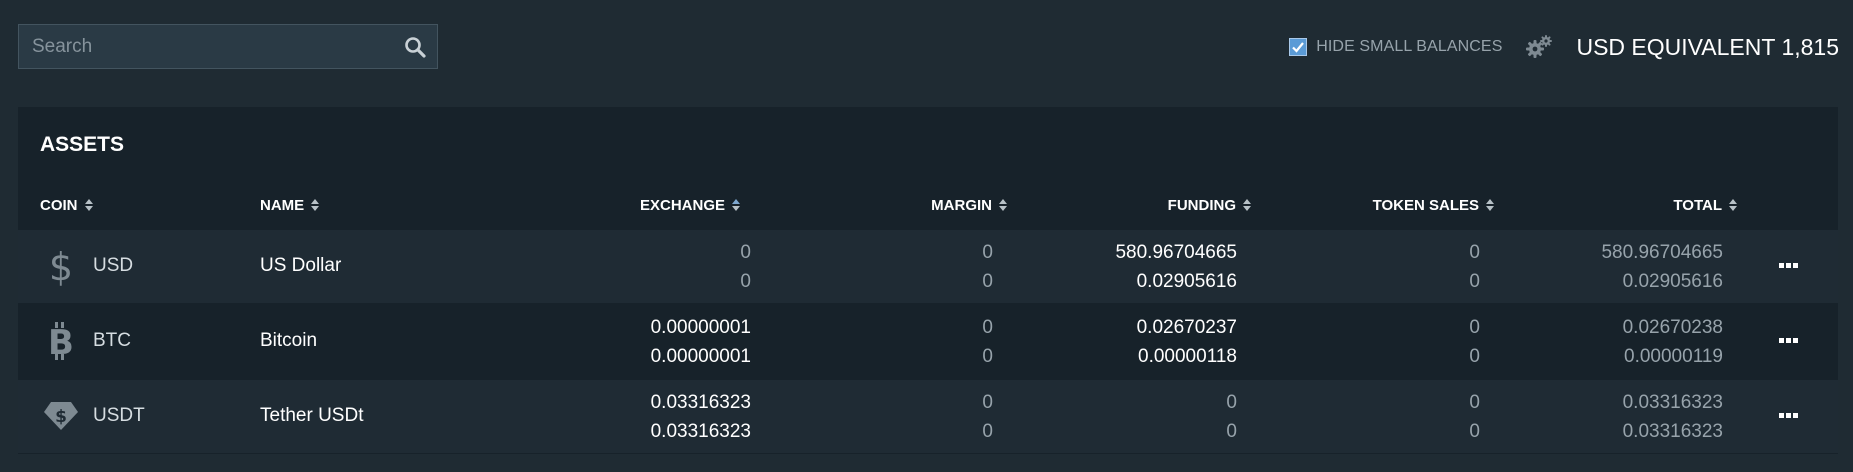  I want to click on column-header-exchange-label: EXCHANGE, so click(683, 205).